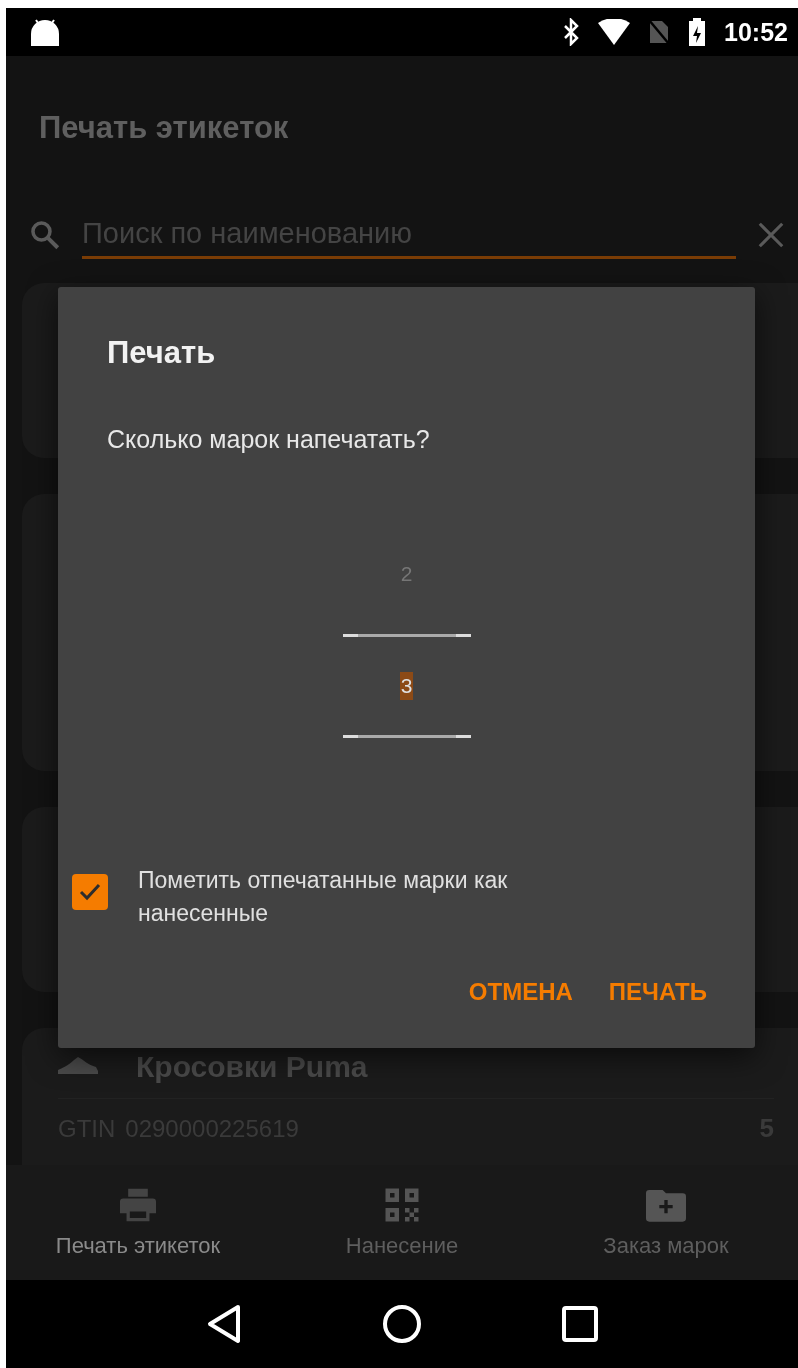 The height and width of the screenshot is (1368, 798). What do you see at coordinates (571, 32) in the screenshot?
I see `bluetooth-icon` at bounding box center [571, 32].